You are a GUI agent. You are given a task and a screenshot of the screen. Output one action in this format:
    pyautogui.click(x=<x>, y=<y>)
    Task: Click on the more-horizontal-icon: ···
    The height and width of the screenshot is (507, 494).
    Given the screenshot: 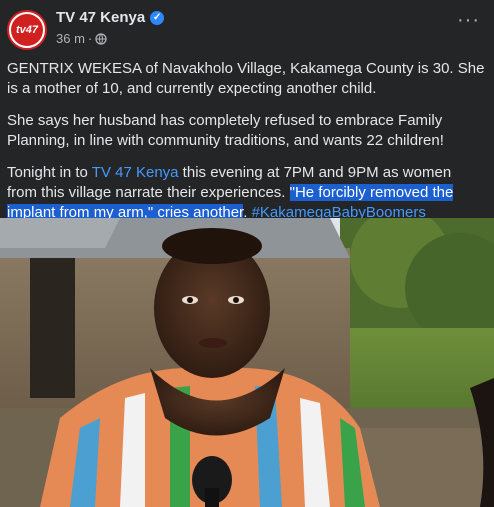 What is the action you would take?
    pyautogui.click(x=468, y=20)
    